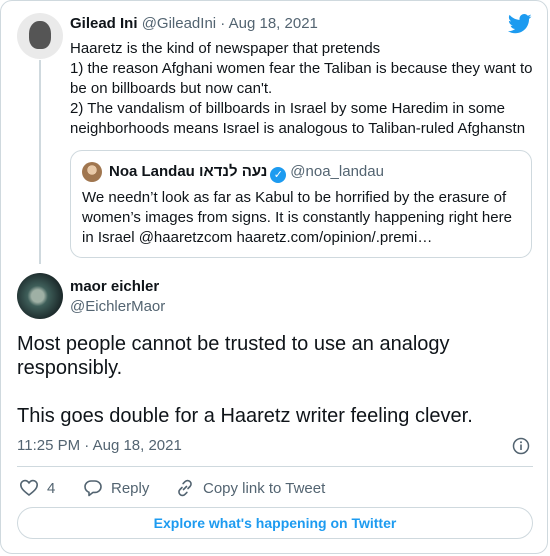 This screenshot has height=556, width=550. What do you see at coordinates (278, 175) in the screenshot?
I see `verified-badge-icon: ✓` at bounding box center [278, 175].